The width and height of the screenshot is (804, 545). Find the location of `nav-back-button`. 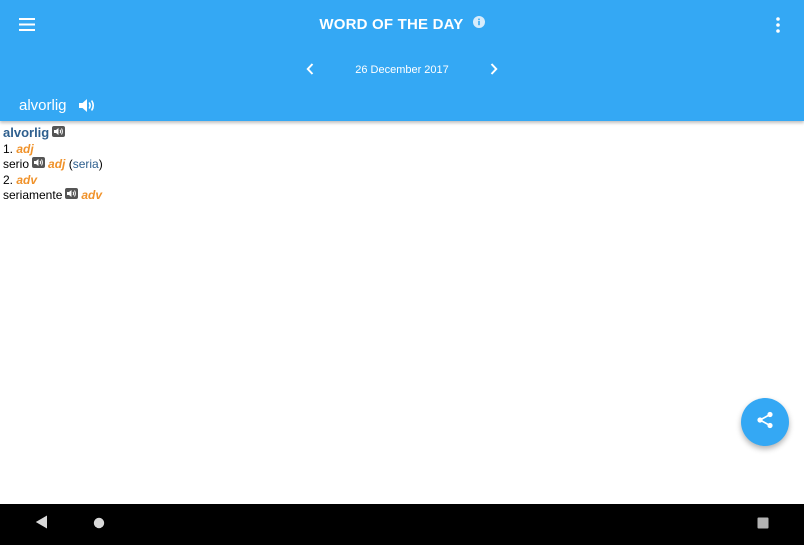

nav-back-button is located at coordinates (41, 524).